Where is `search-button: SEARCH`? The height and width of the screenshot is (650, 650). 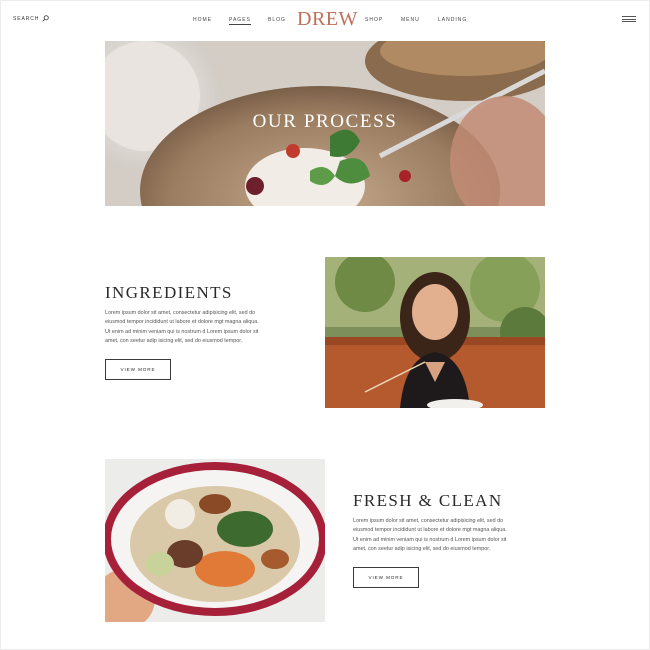 search-button: SEARCH is located at coordinates (31, 18).